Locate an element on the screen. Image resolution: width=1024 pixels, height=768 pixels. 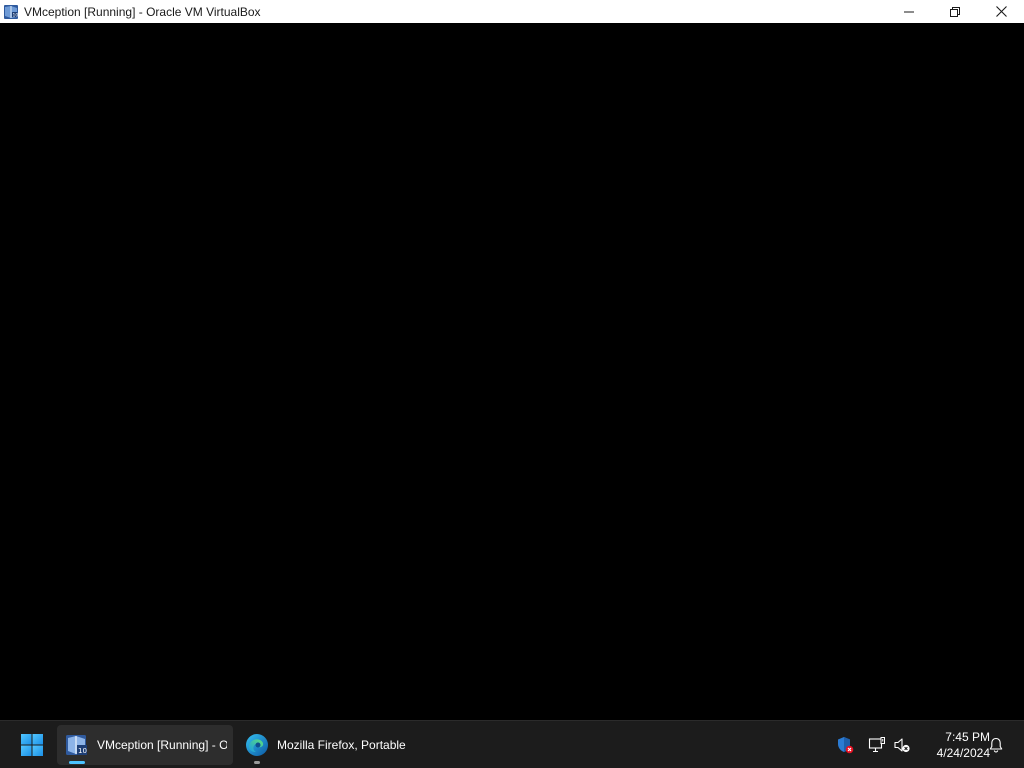
minimize-button is located at coordinates (909, 11).